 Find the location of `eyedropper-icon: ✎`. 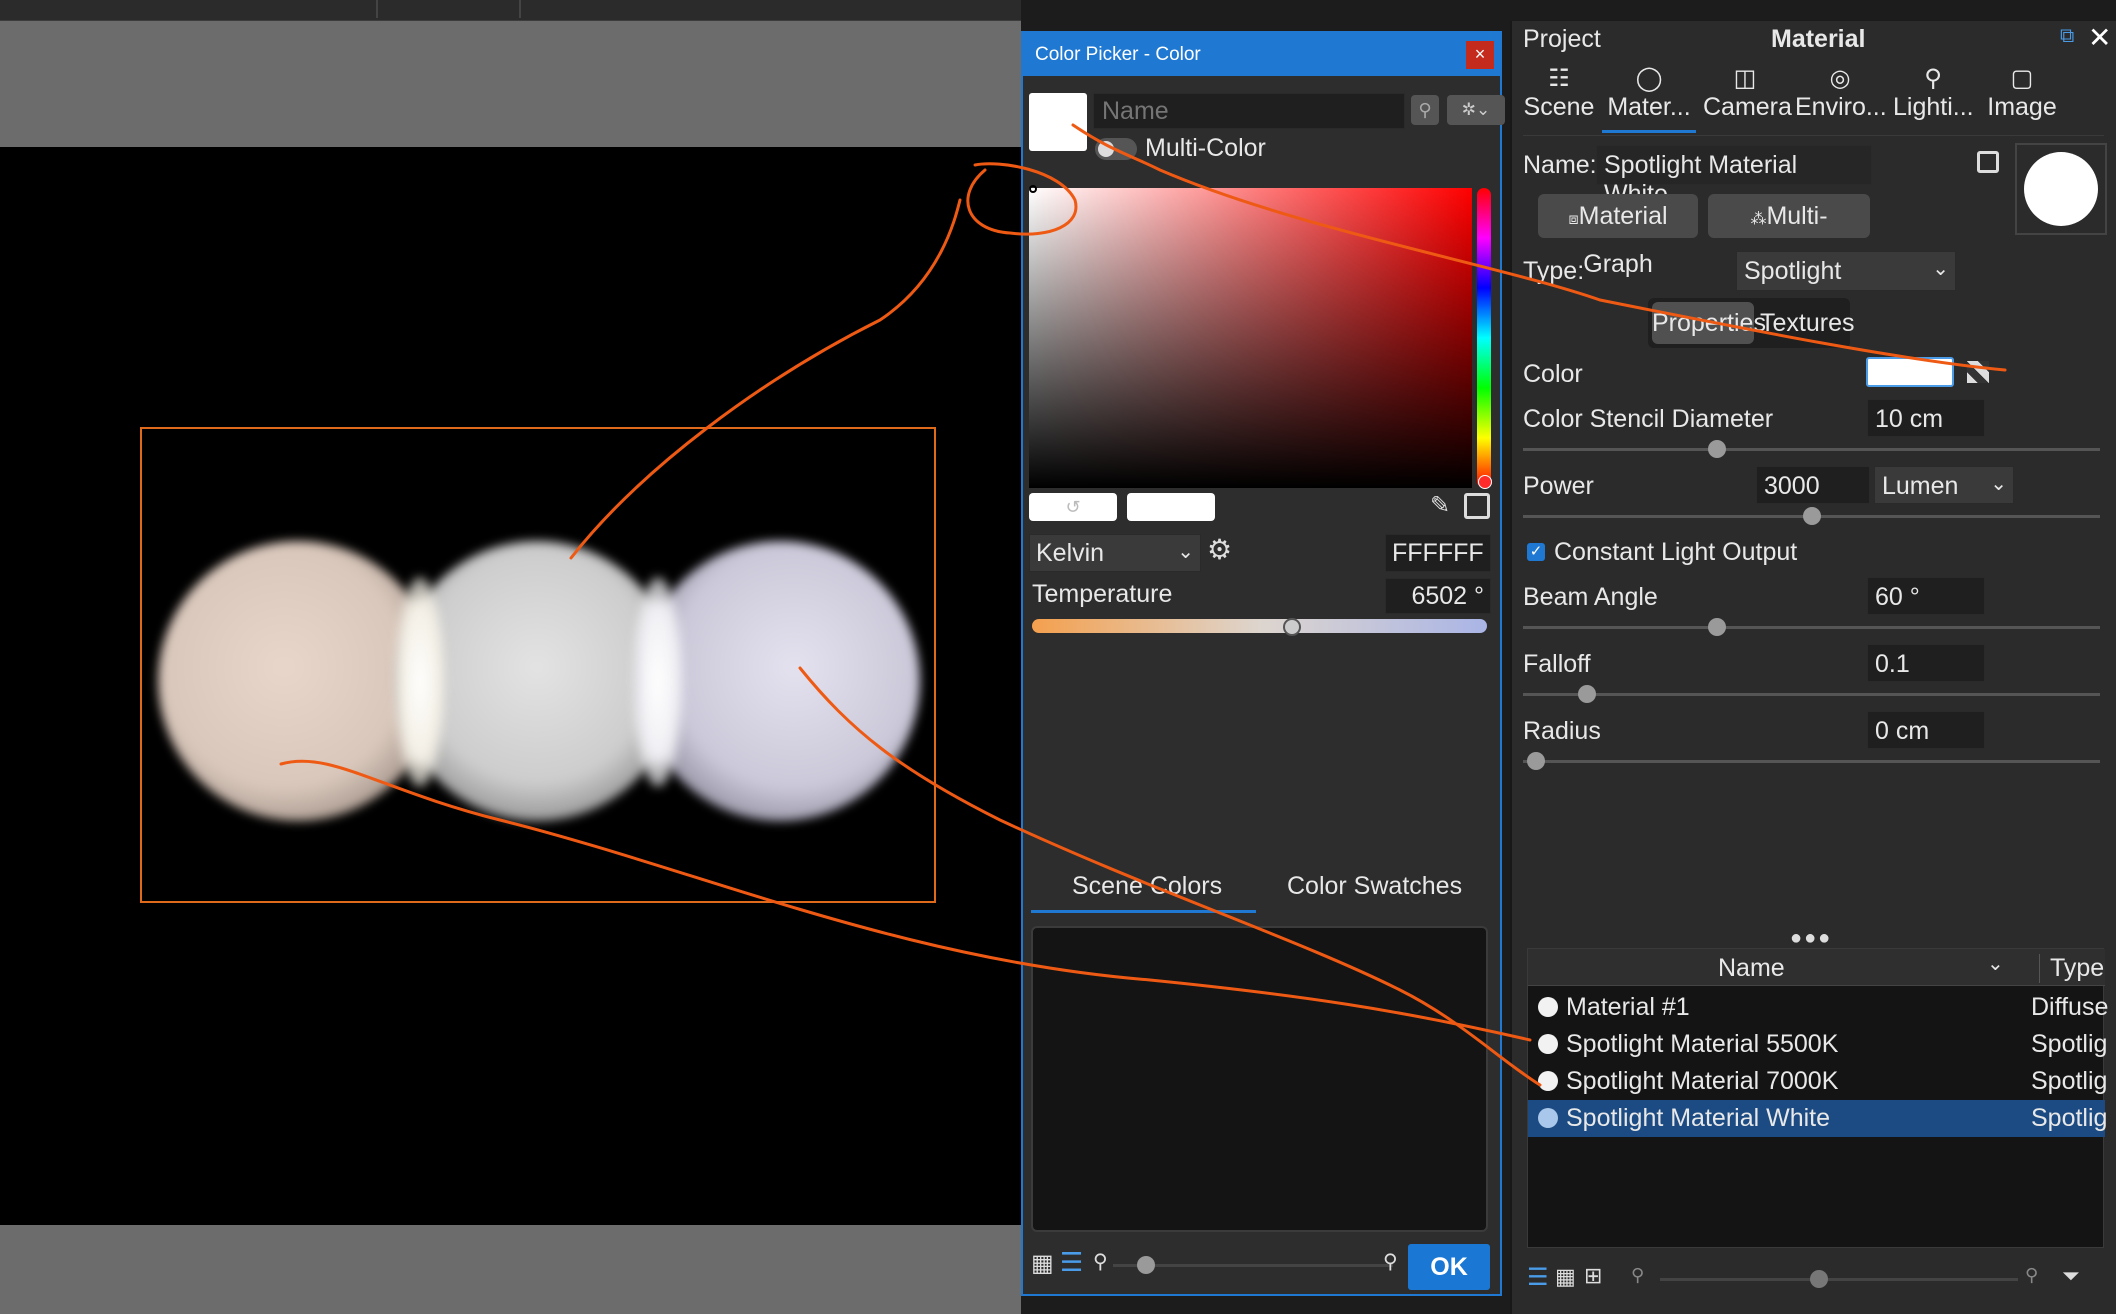

eyedropper-icon: ✎ is located at coordinates (1443, 506).